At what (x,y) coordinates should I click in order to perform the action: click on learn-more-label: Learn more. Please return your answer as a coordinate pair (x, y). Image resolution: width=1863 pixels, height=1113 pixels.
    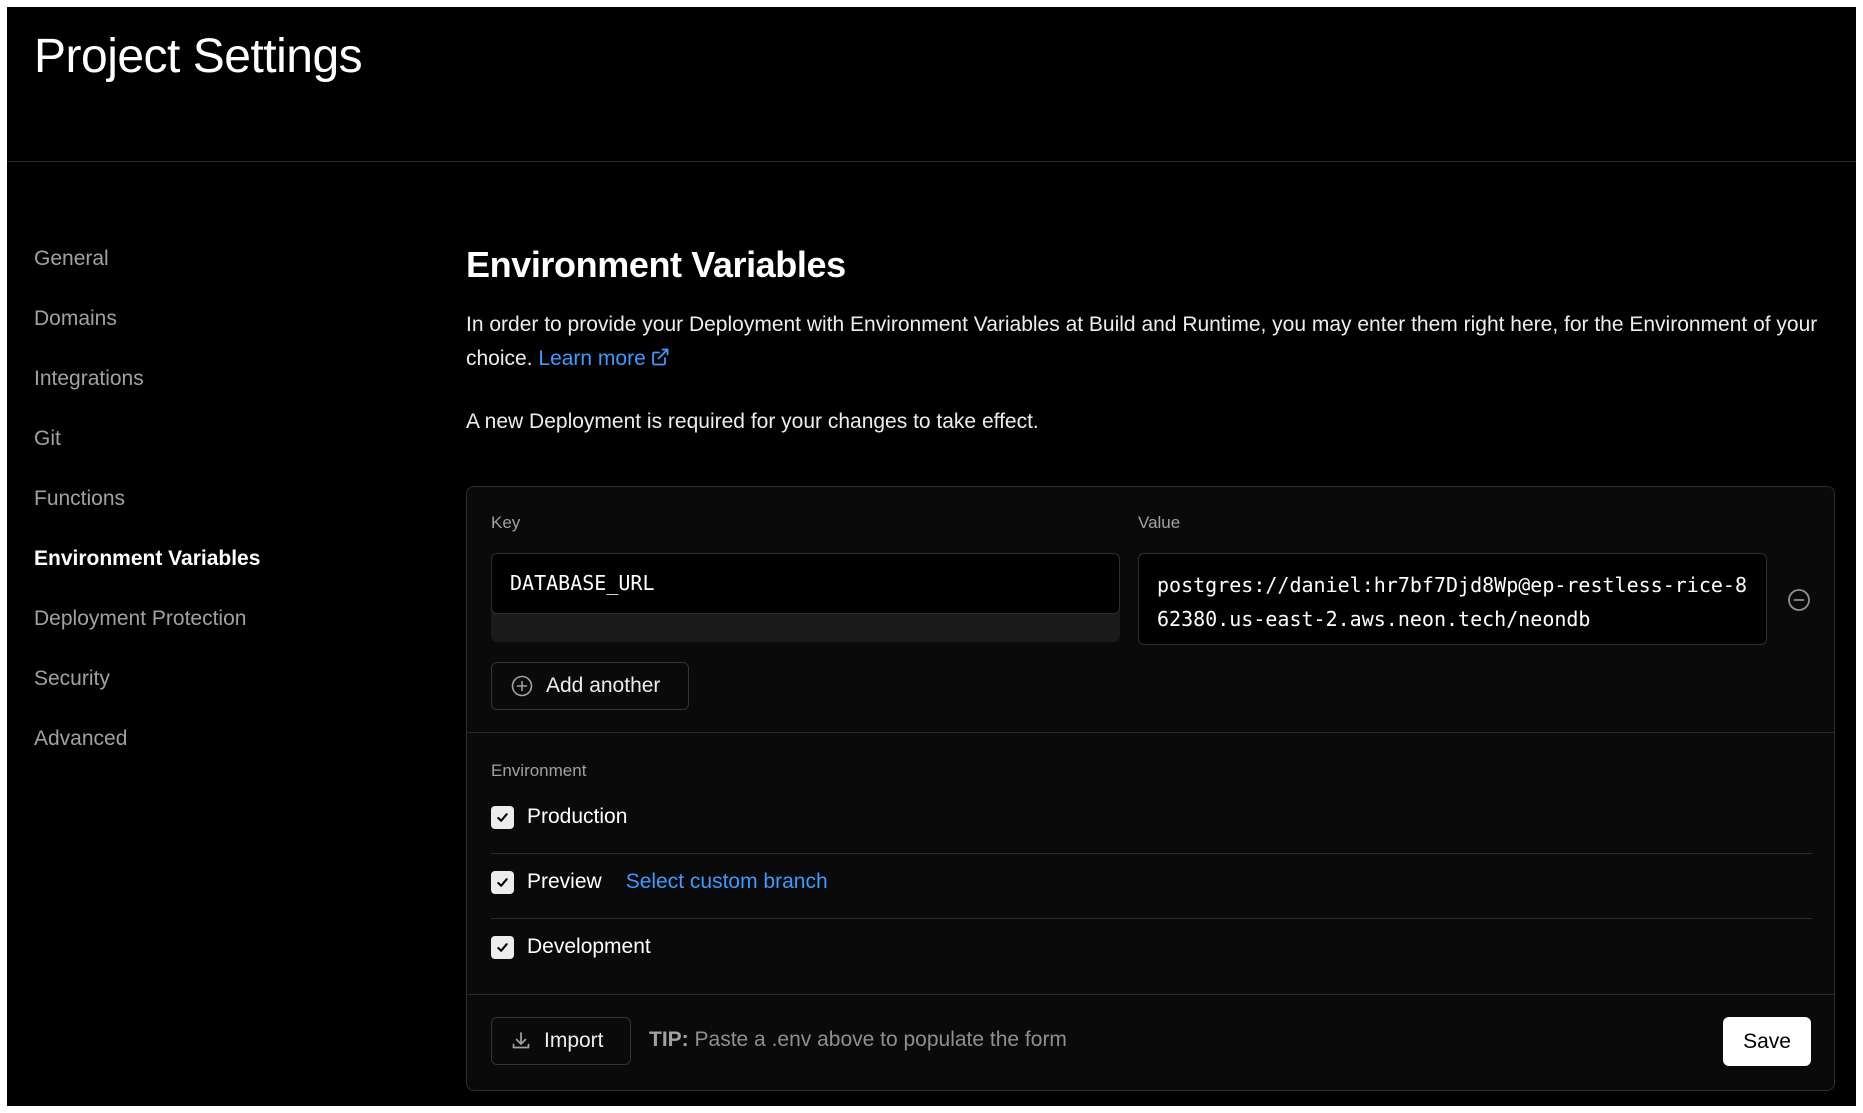
    Looking at the image, I should click on (592, 358).